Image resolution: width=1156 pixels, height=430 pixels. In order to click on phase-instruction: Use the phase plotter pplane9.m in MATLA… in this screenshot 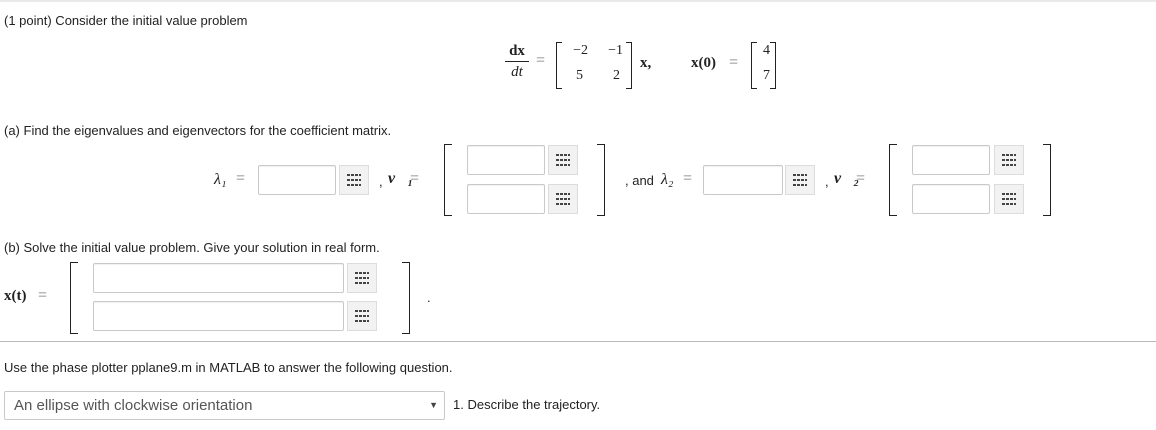, I will do `click(228, 367)`.